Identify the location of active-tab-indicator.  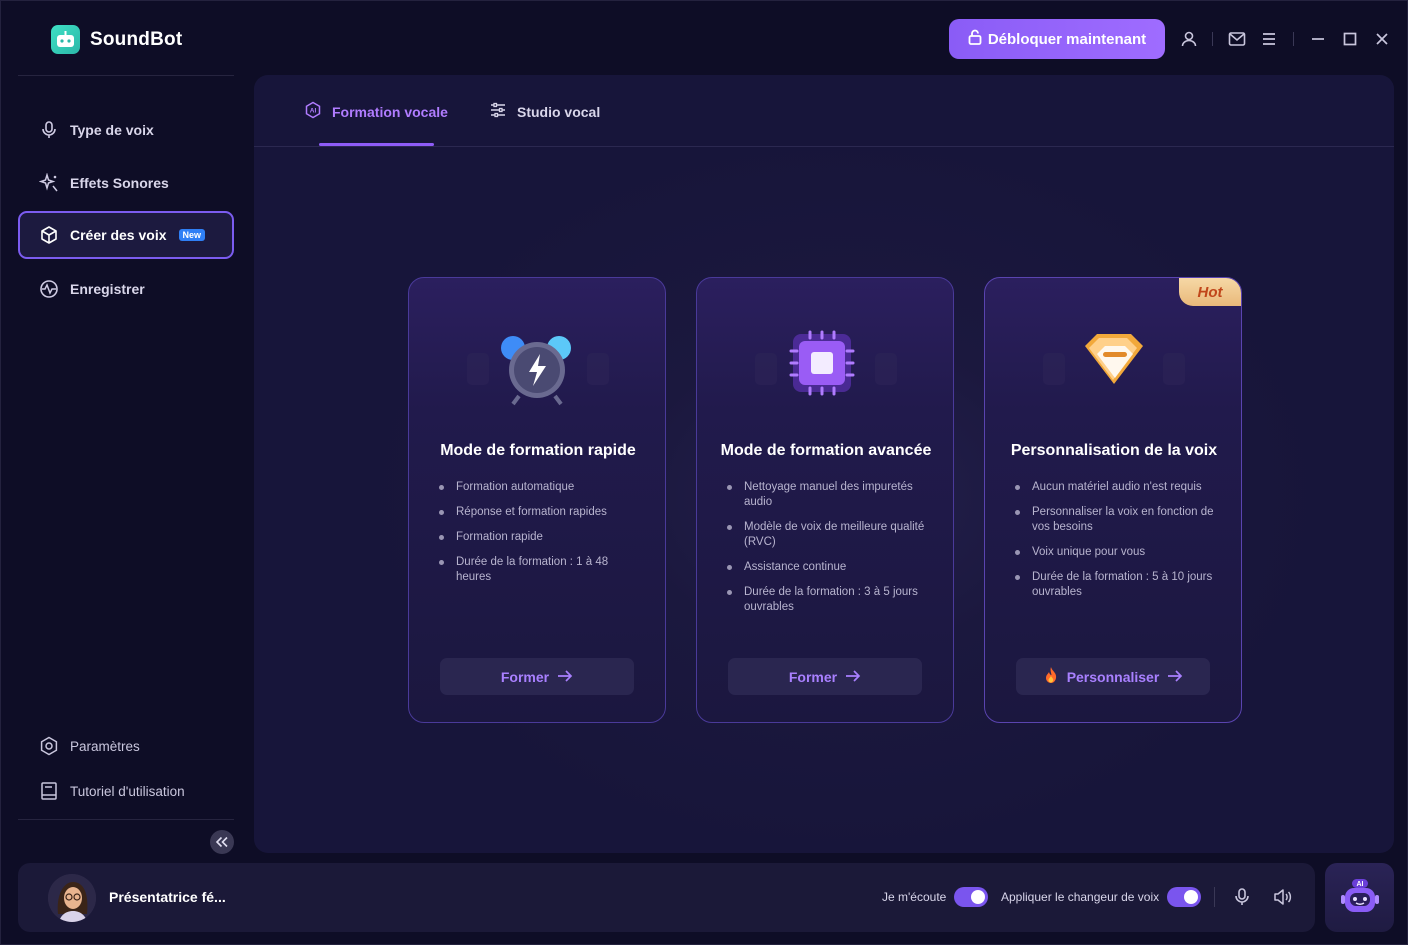
(376, 144).